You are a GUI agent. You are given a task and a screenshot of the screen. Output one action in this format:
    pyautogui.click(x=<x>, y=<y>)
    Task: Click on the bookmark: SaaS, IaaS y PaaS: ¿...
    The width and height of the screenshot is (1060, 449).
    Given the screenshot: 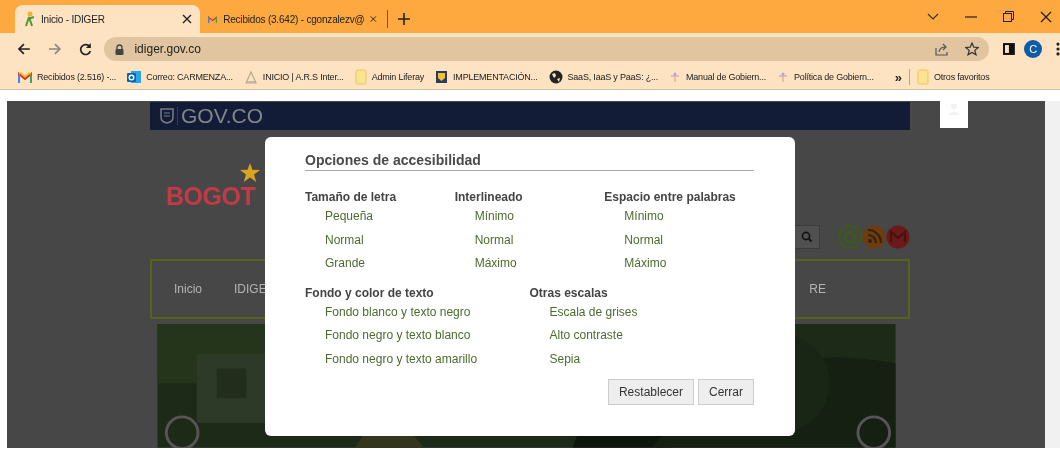 What is the action you would take?
    pyautogui.click(x=603, y=77)
    